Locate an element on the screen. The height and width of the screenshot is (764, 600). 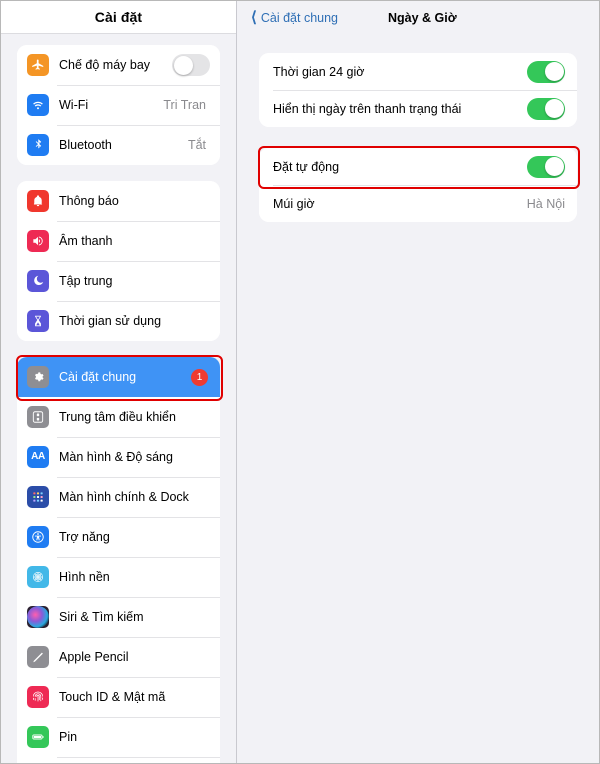
sidebar-item-value: Tắt is located at coordinates (196, 145).